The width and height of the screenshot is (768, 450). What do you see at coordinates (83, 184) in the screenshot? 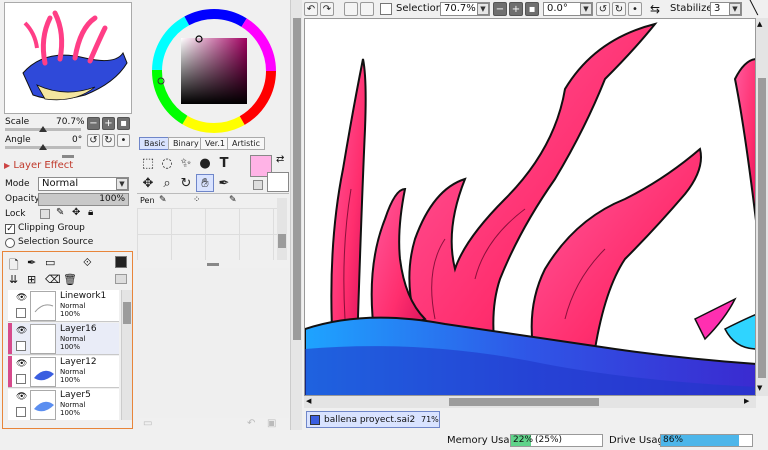
I see `mode-select: Normal ▼` at bounding box center [83, 184].